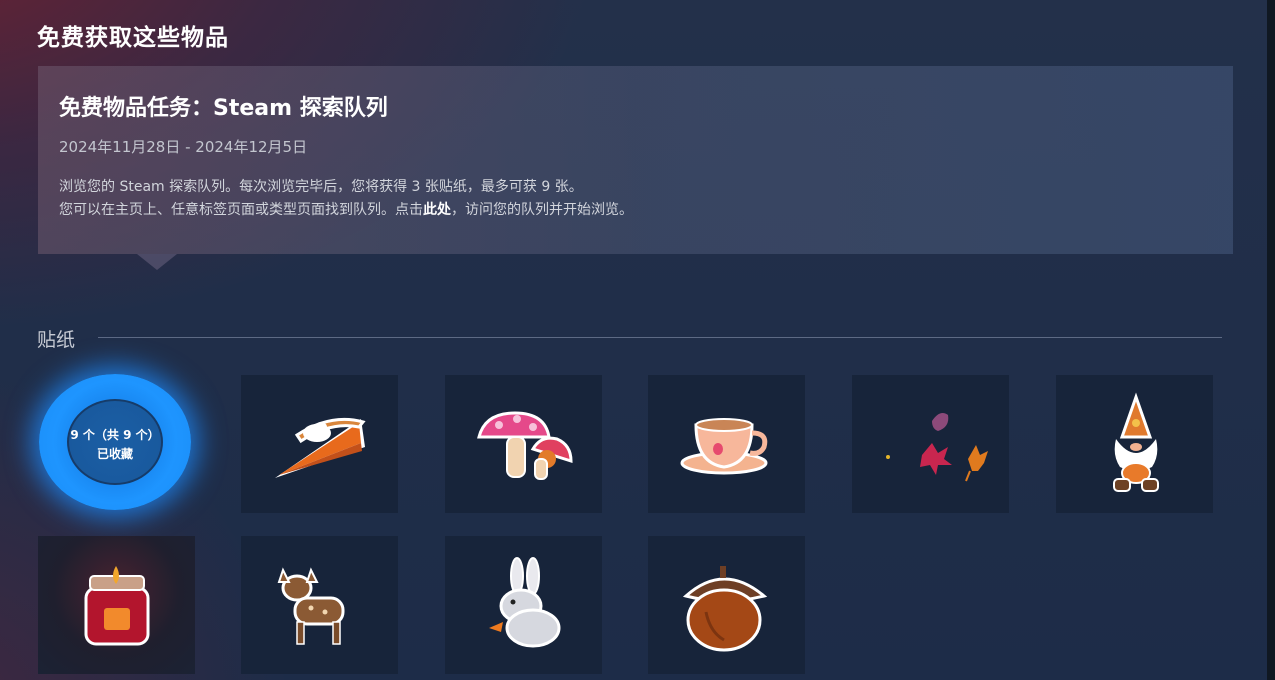 The height and width of the screenshot is (680, 1275). I want to click on sticker-tile-pumpkin-pie, so click(319, 444).